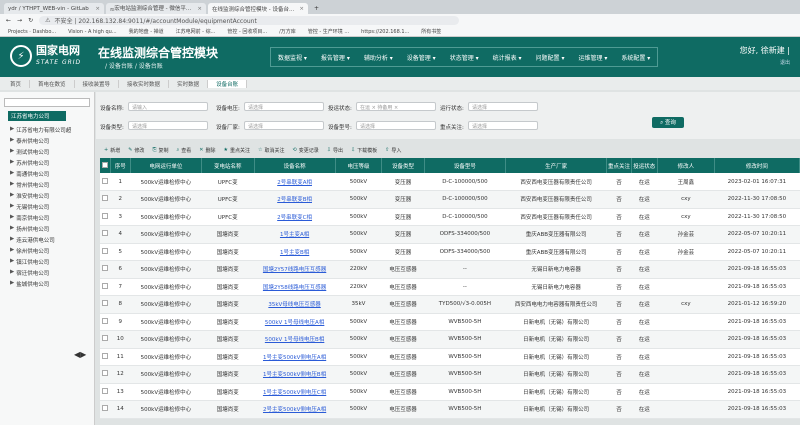 The height and width of the screenshot is (425, 800). What do you see at coordinates (47, 206) in the screenshot?
I see `tree-node: ▶ 无锡供电公司` at bounding box center [47, 206].